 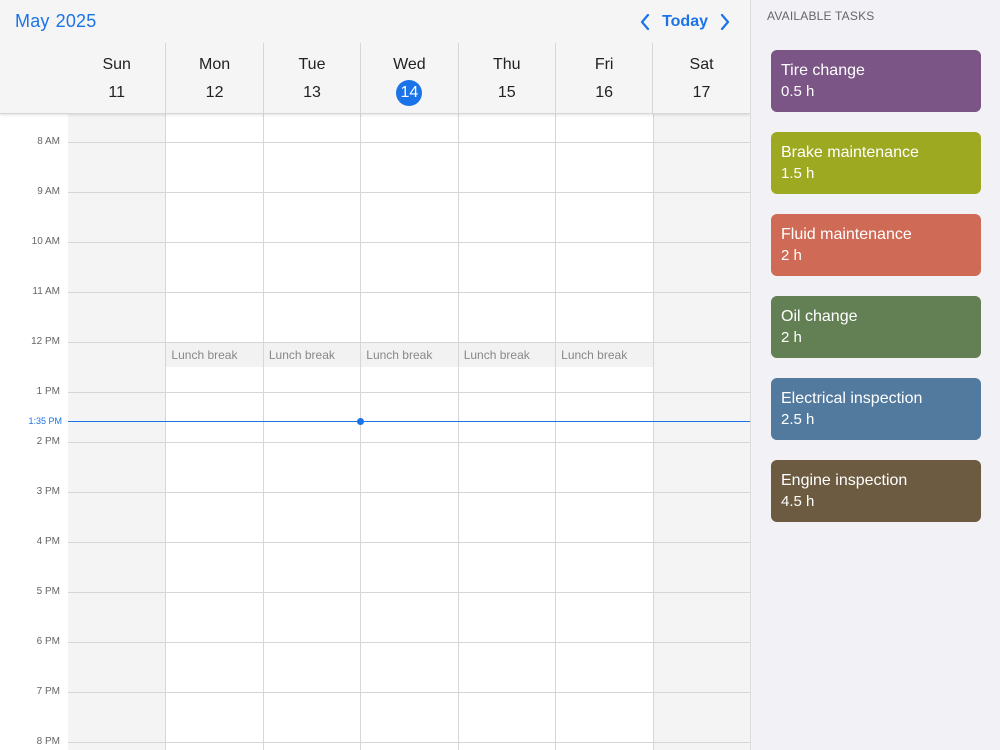 What do you see at coordinates (48, 491) in the screenshot?
I see `time-label: 3 PM` at bounding box center [48, 491].